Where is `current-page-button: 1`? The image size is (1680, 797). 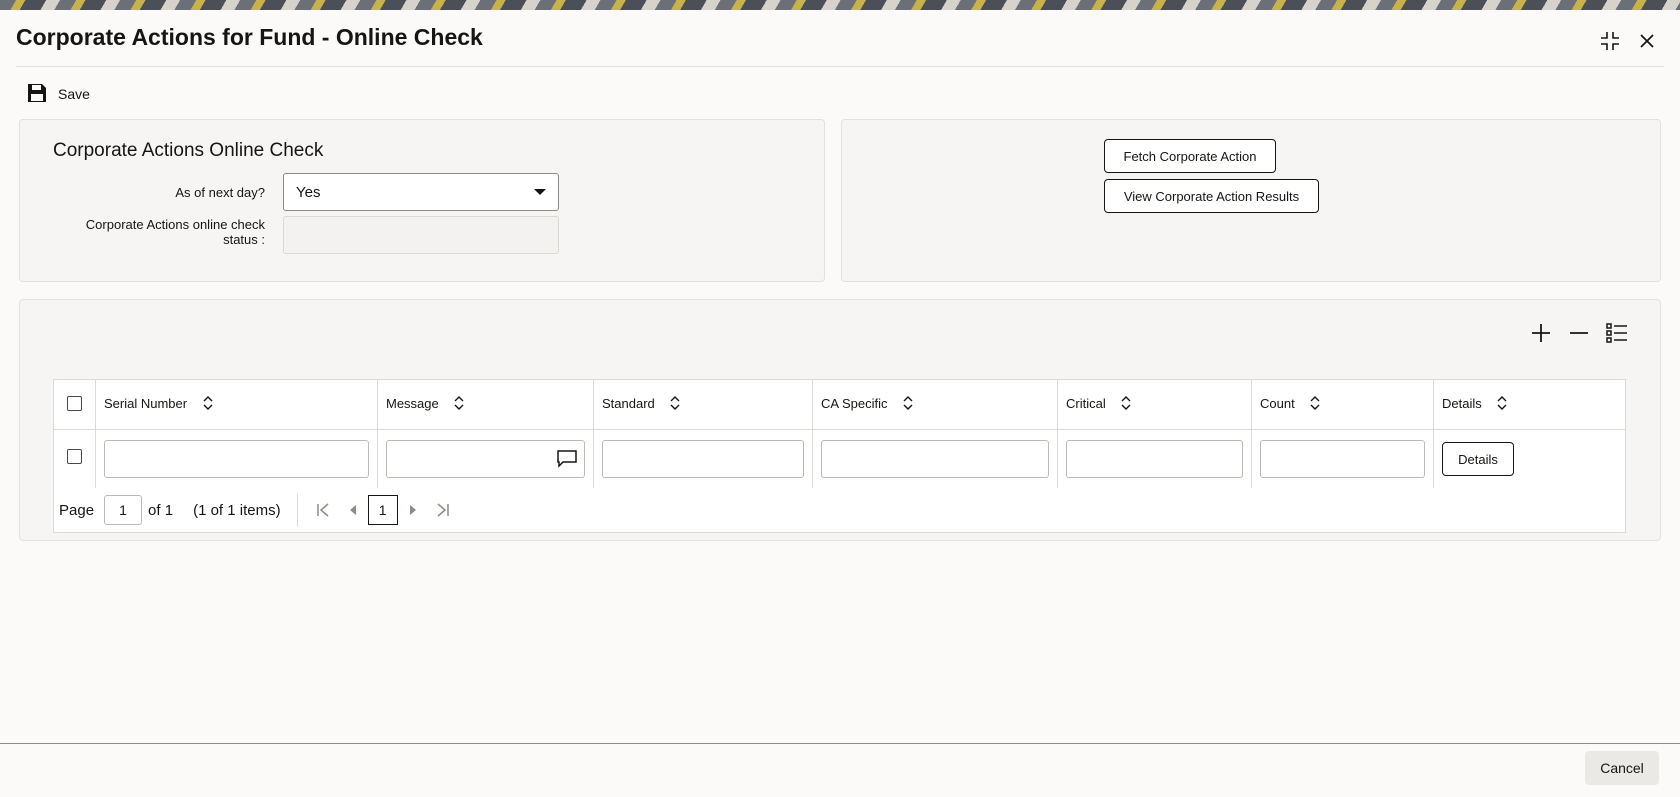 current-page-button: 1 is located at coordinates (382, 510).